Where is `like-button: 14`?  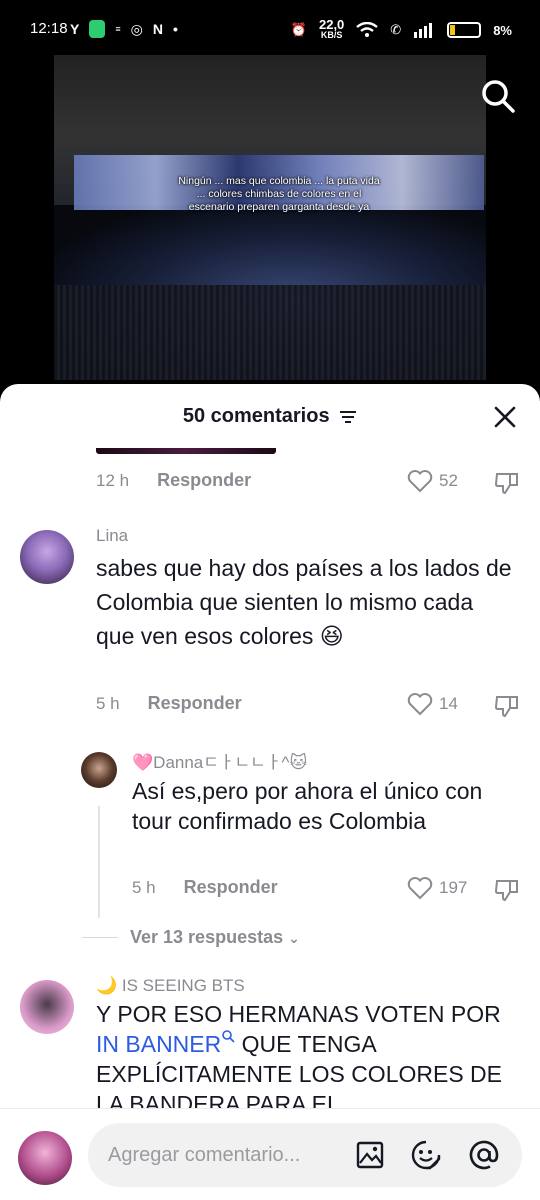 like-button: 14 is located at coordinates (432, 704).